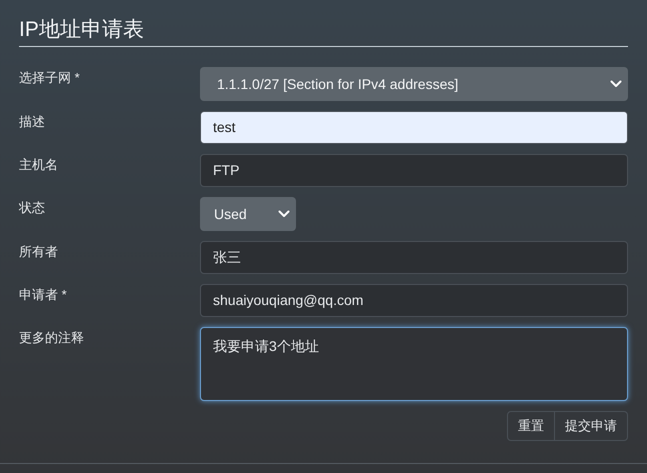 This screenshot has width=647, height=473. I want to click on select-value: 1.1.1.0/27 [Section for IPv4 addresses], so click(337, 84).